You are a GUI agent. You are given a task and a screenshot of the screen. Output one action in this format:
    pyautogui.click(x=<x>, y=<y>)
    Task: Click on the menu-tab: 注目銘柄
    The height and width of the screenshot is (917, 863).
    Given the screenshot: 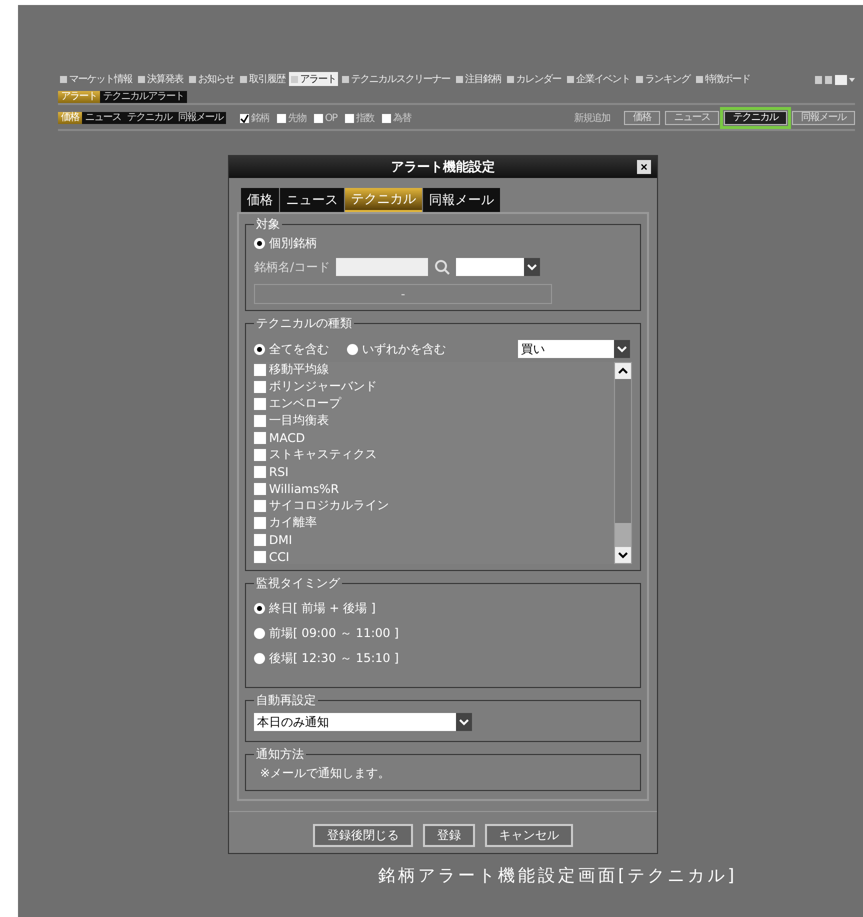 What is the action you would take?
    pyautogui.click(x=478, y=79)
    